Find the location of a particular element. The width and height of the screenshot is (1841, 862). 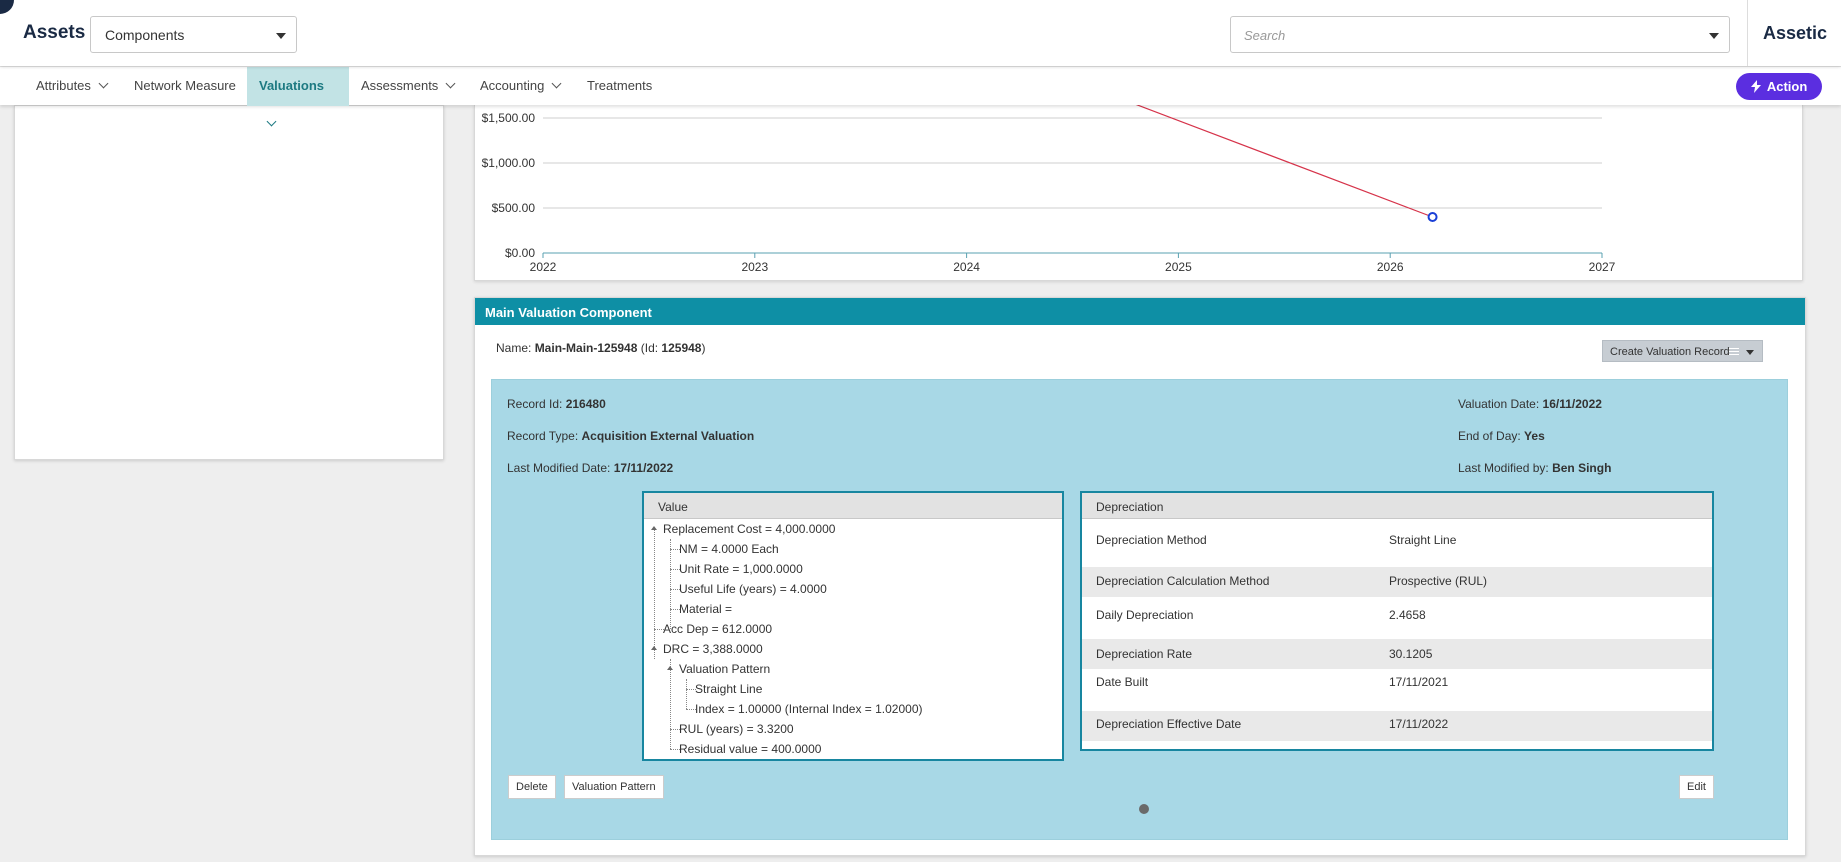

depreciation-panel-title: Depreciation is located at coordinates (1397, 506).